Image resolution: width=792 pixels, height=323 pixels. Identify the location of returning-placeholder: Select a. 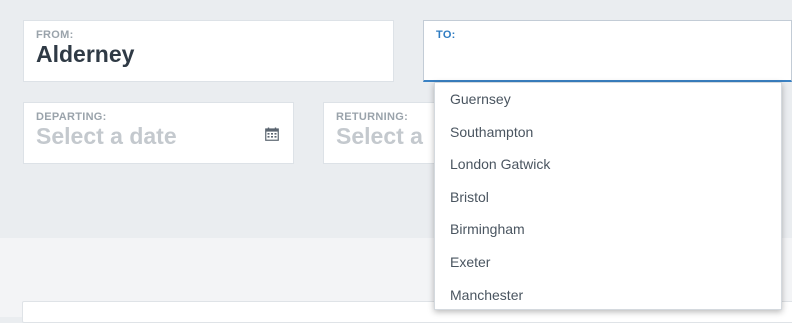
(379, 136).